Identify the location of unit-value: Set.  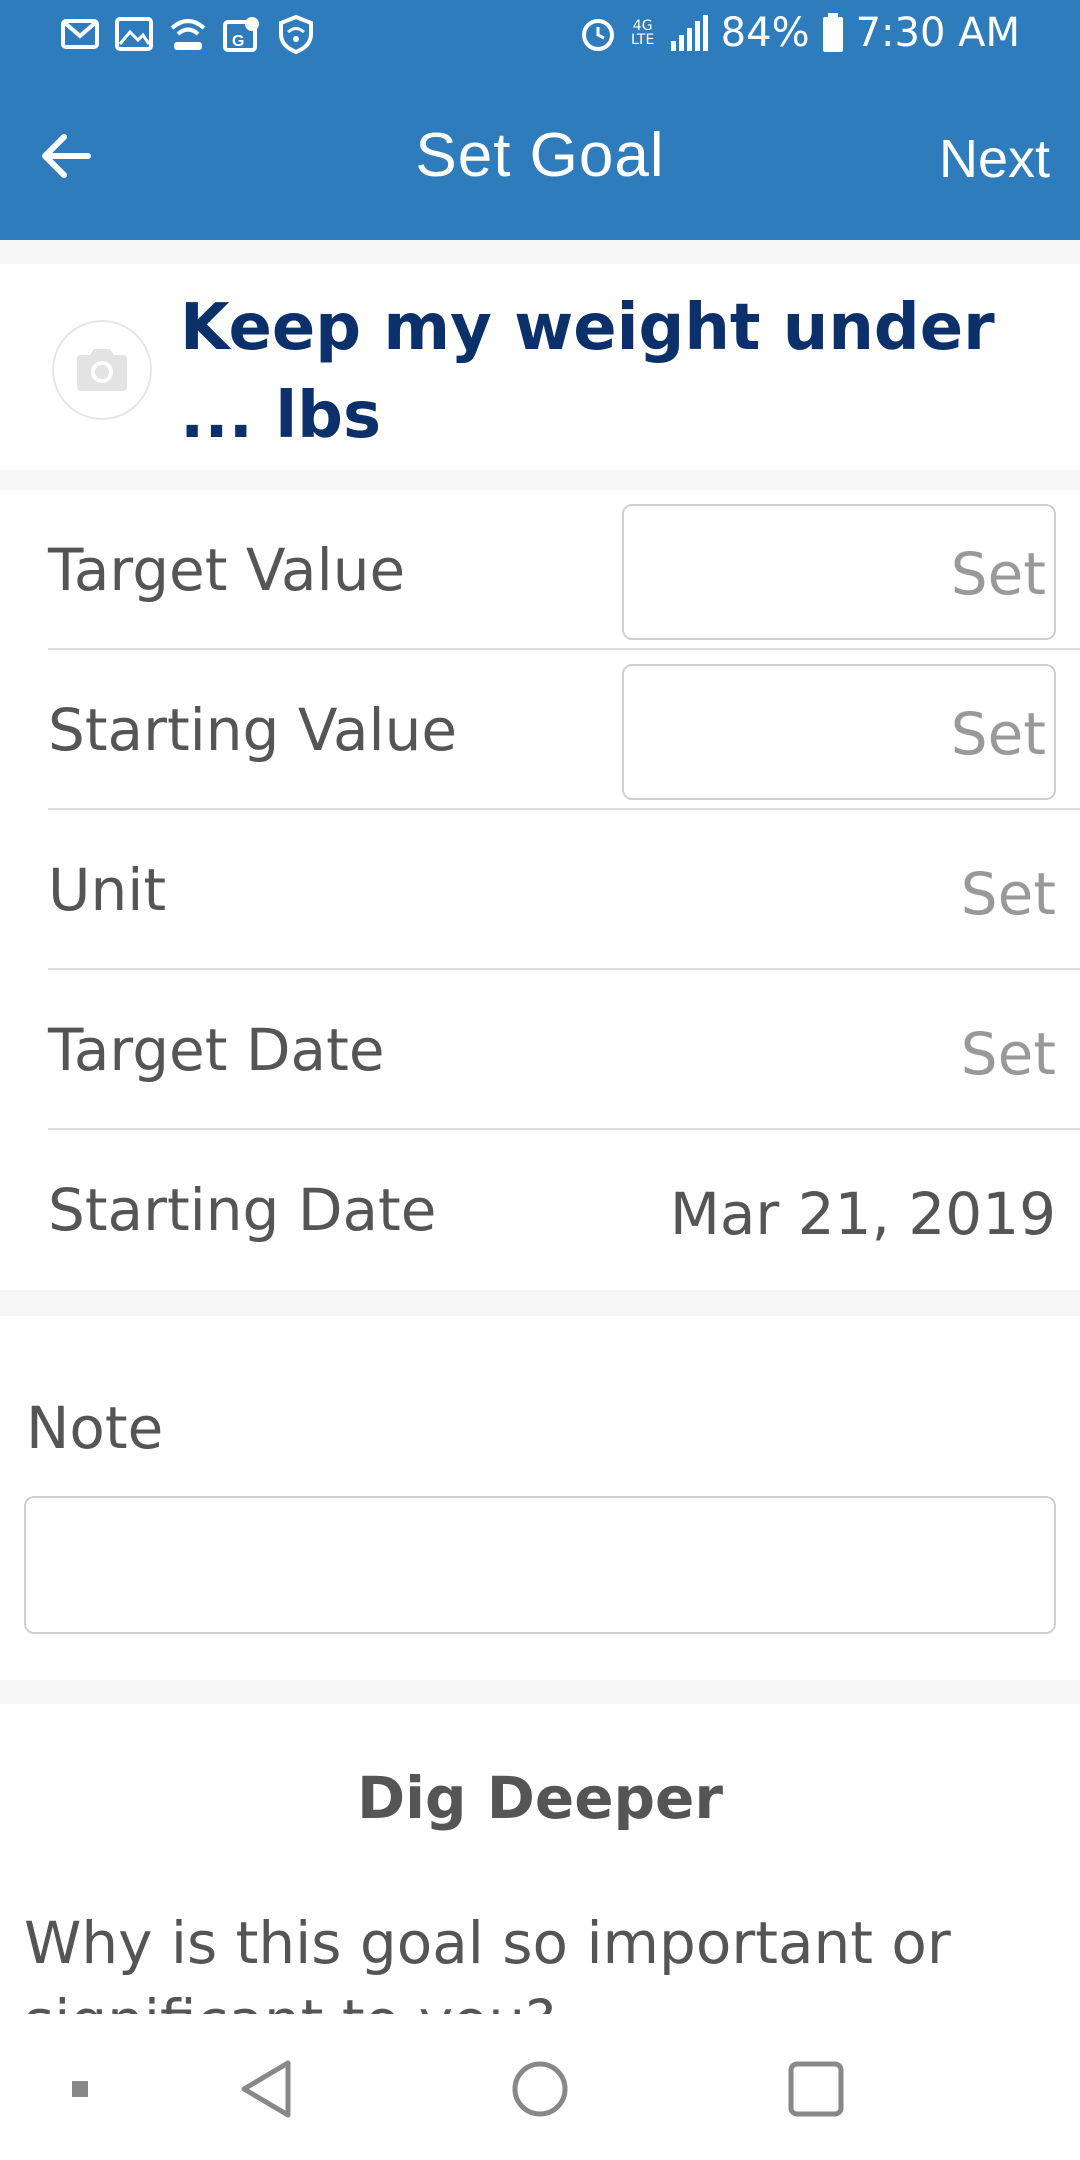
(1008, 894).